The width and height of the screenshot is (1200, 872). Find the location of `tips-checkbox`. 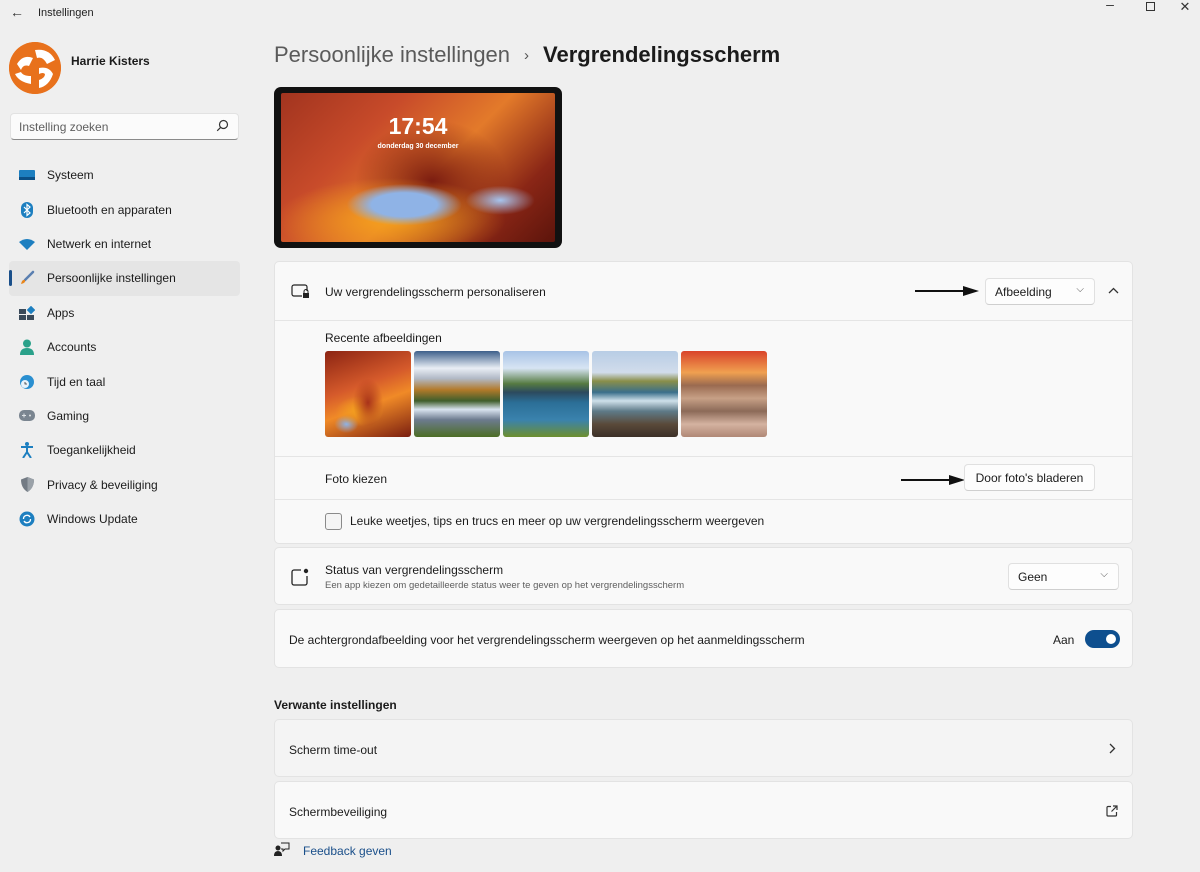

tips-checkbox is located at coordinates (333, 521).